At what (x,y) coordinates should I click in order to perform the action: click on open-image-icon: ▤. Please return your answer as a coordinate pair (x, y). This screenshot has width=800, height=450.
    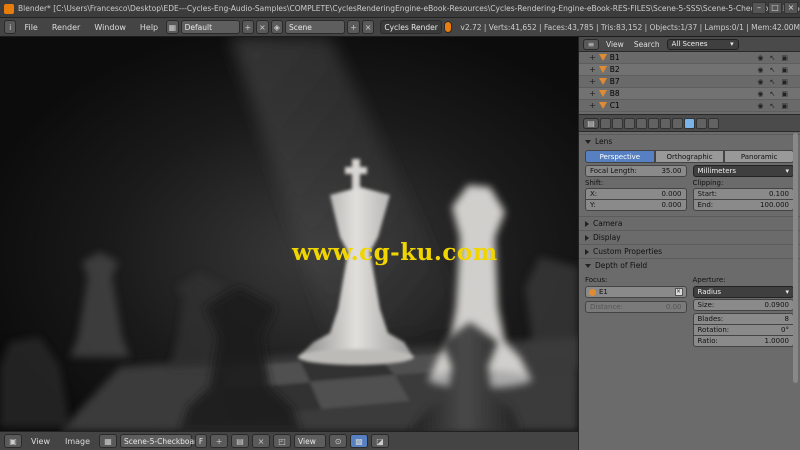
    Looking at the image, I should click on (240, 441).